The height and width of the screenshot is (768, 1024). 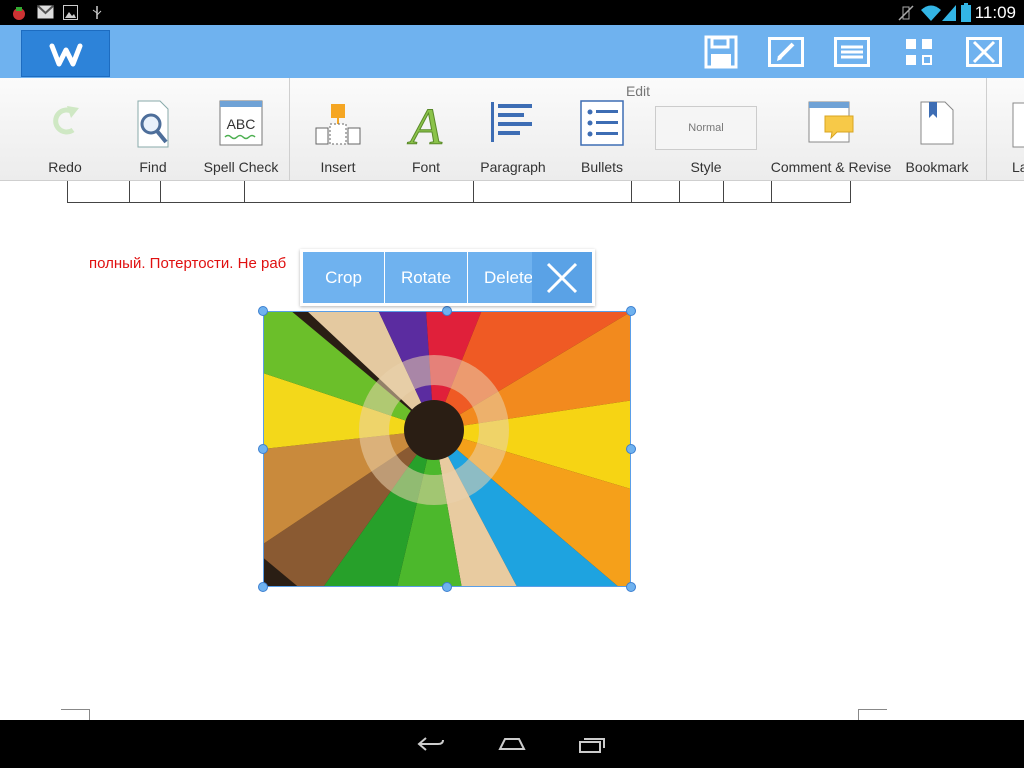 What do you see at coordinates (459, 192) in the screenshot?
I see `document-table` at bounding box center [459, 192].